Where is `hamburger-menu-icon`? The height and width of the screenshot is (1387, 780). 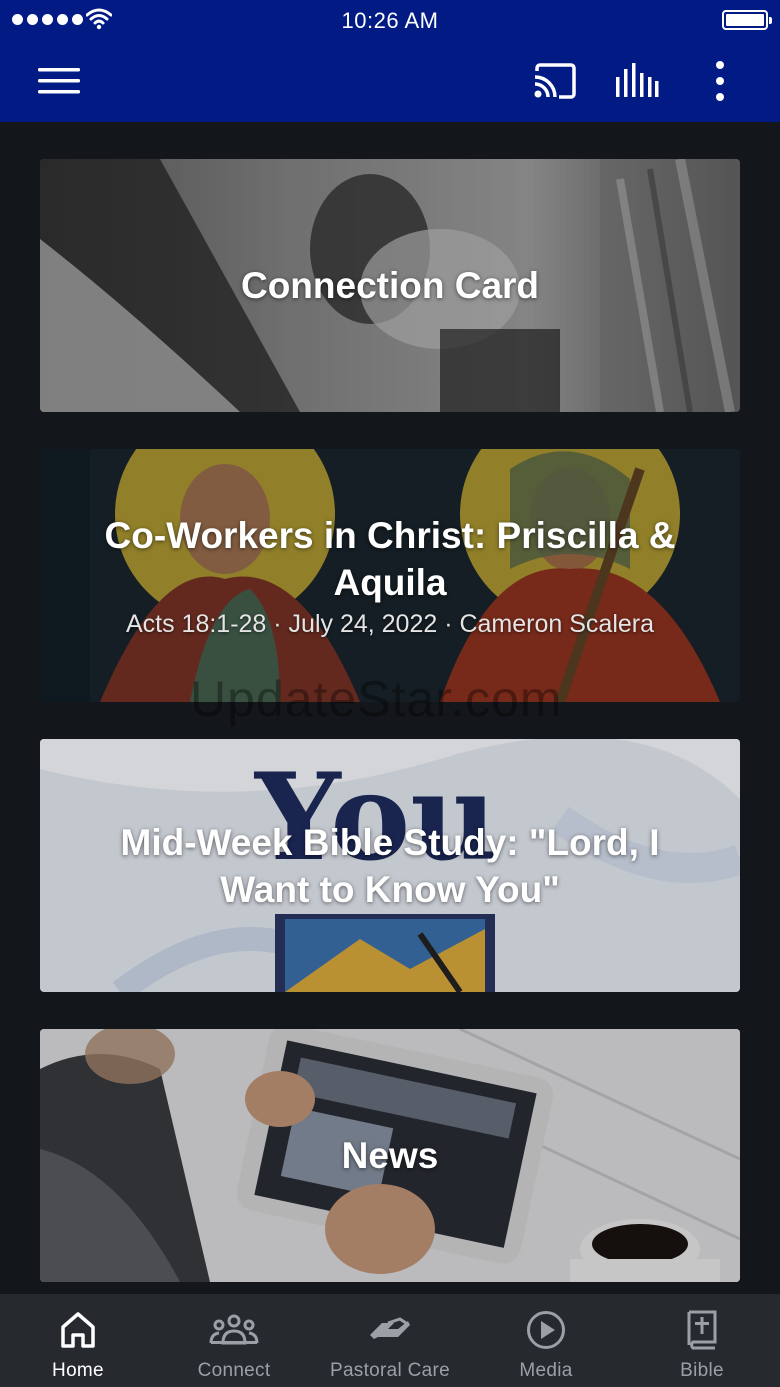
hamburger-menu-icon is located at coordinates (59, 81).